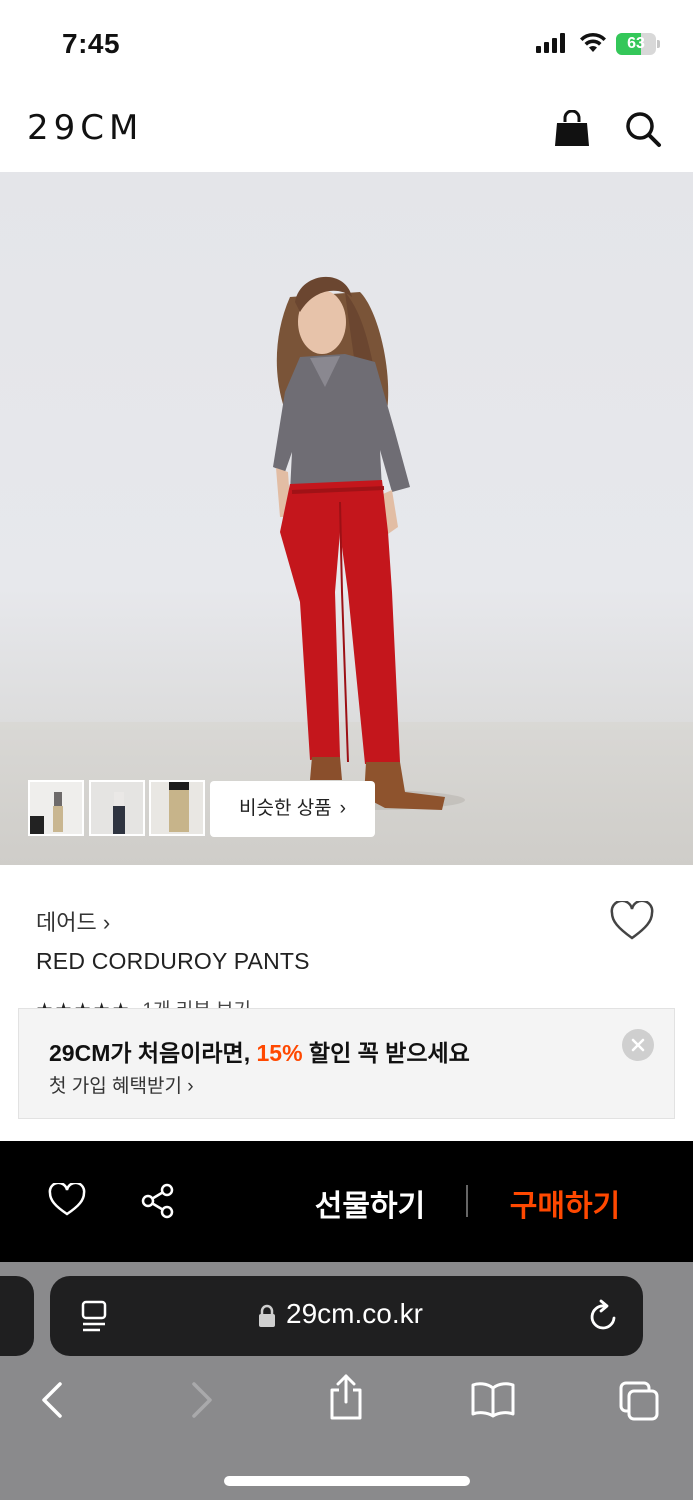 The width and height of the screenshot is (693, 1500). I want to click on promo-subtitle: 첫 가입 혜택받기, so click(115, 1086).